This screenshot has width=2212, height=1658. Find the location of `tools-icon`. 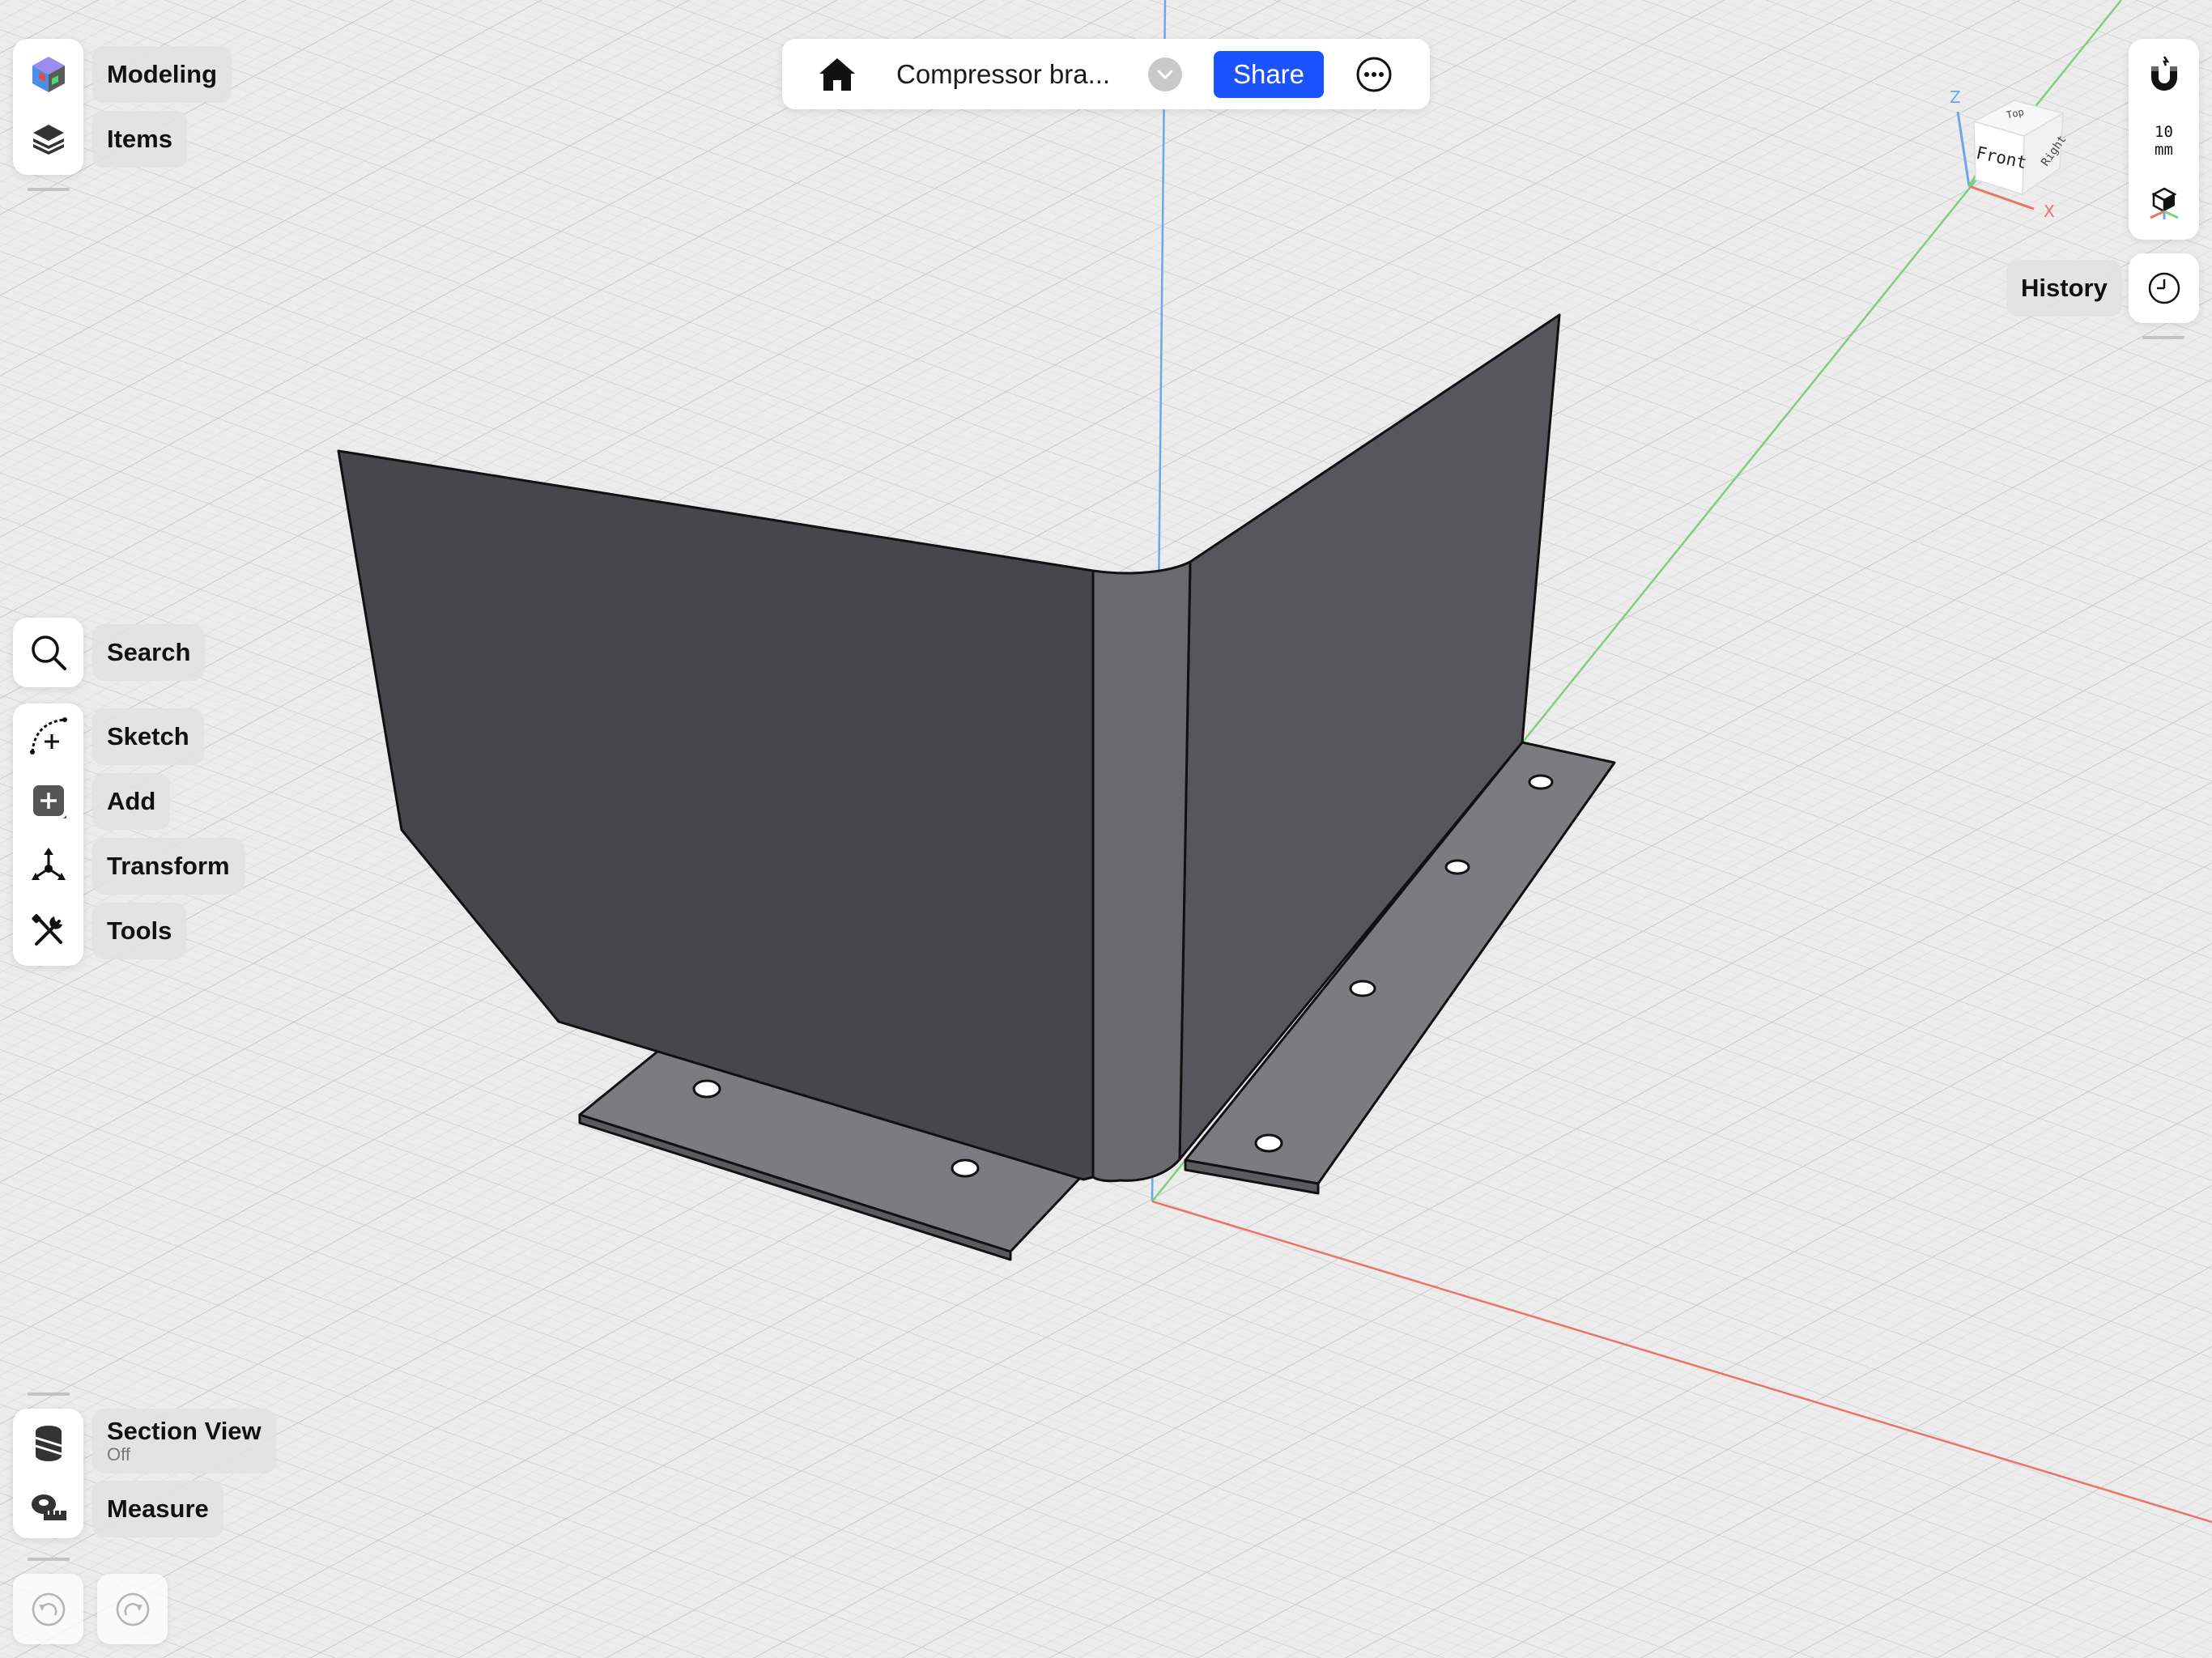

tools-icon is located at coordinates (47, 930).